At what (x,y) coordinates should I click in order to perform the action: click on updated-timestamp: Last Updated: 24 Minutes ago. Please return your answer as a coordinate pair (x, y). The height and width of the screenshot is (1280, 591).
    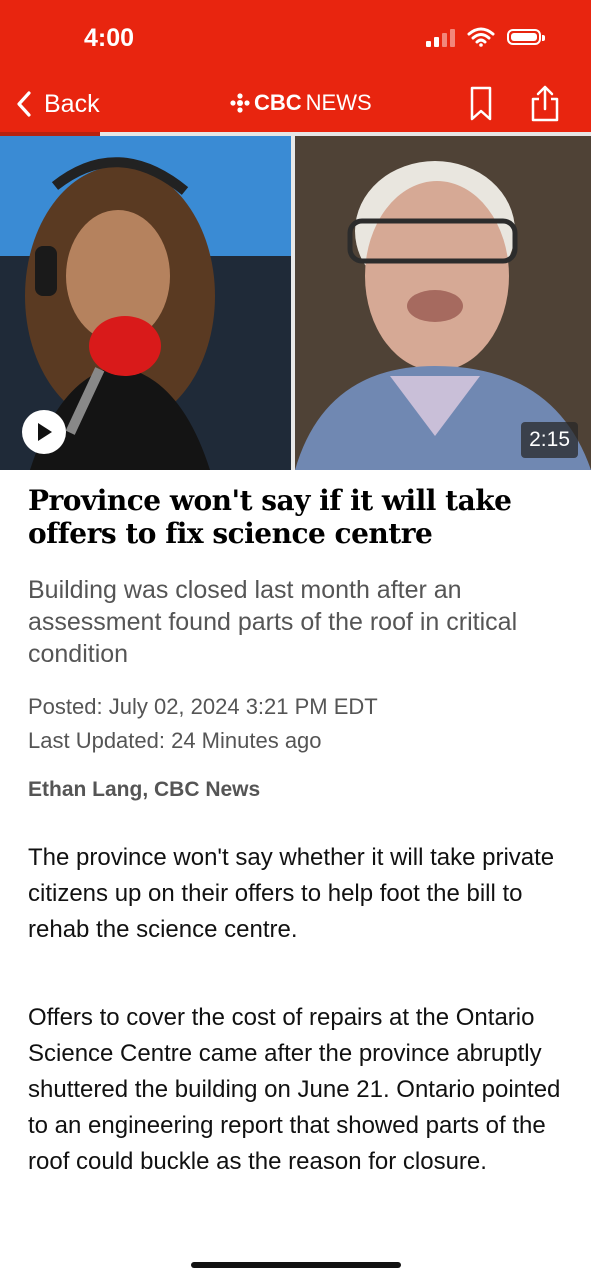
    Looking at the image, I should click on (175, 740).